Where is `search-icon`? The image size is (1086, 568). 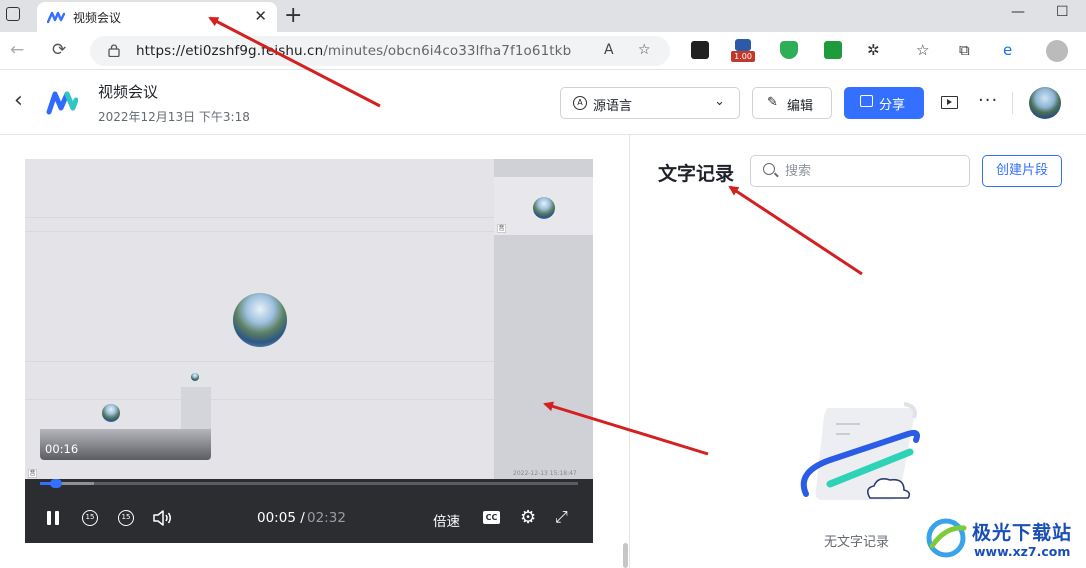
search-icon is located at coordinates (769, 169).